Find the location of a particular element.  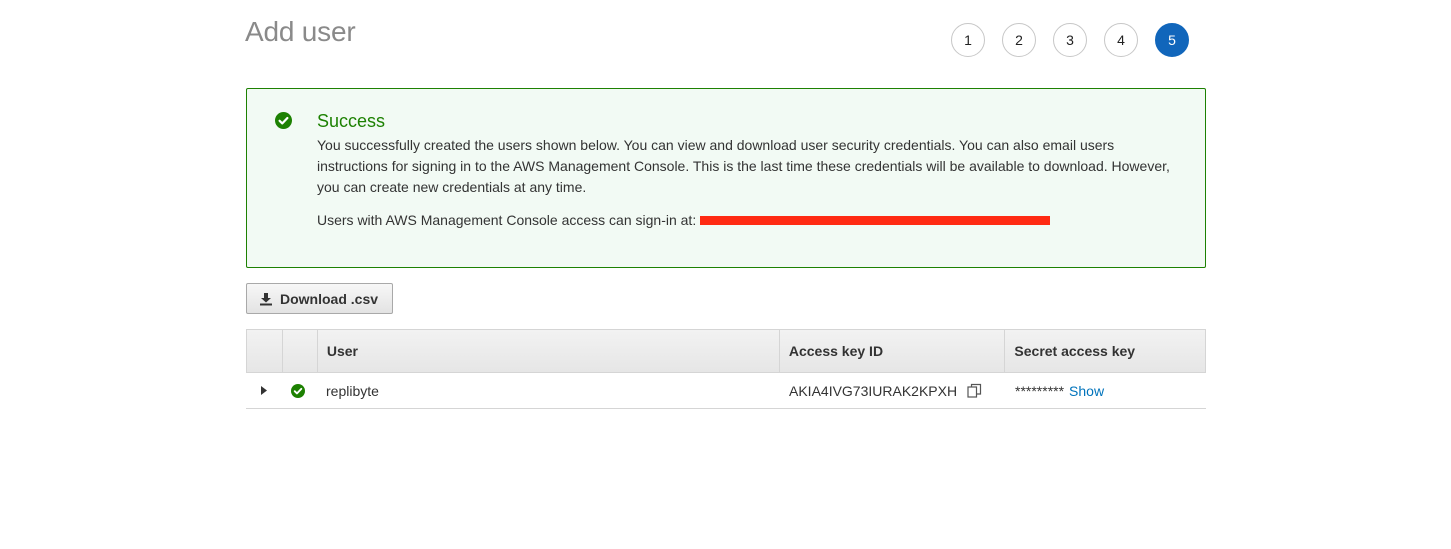

signin-url-link is located at coordinates (875, 220).